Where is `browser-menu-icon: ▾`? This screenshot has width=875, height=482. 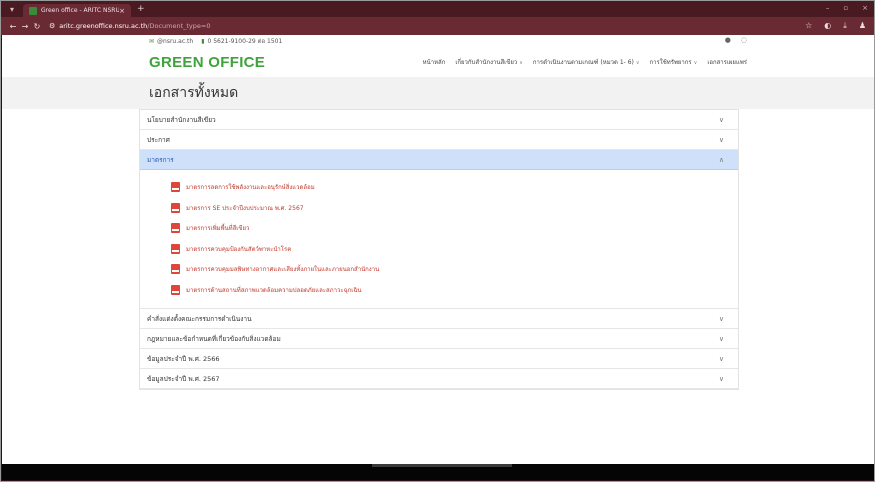 browser-menu-icon: ▾ is located at coordinates (12, 9).